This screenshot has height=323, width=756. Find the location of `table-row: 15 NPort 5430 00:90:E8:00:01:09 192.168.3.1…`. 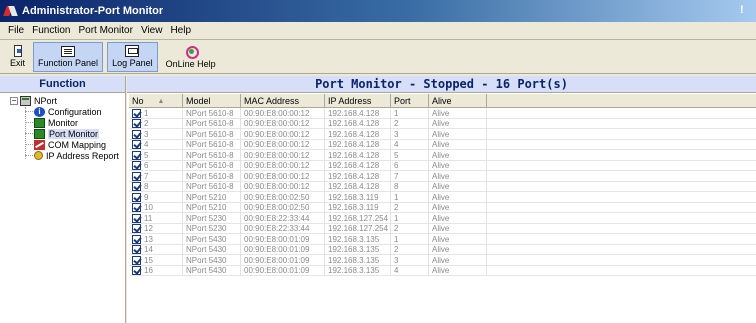

table-row: 15 NPort 5430 00:90:E8:00:01:09 192.168.3.1… is located at coordinates (442, 260).